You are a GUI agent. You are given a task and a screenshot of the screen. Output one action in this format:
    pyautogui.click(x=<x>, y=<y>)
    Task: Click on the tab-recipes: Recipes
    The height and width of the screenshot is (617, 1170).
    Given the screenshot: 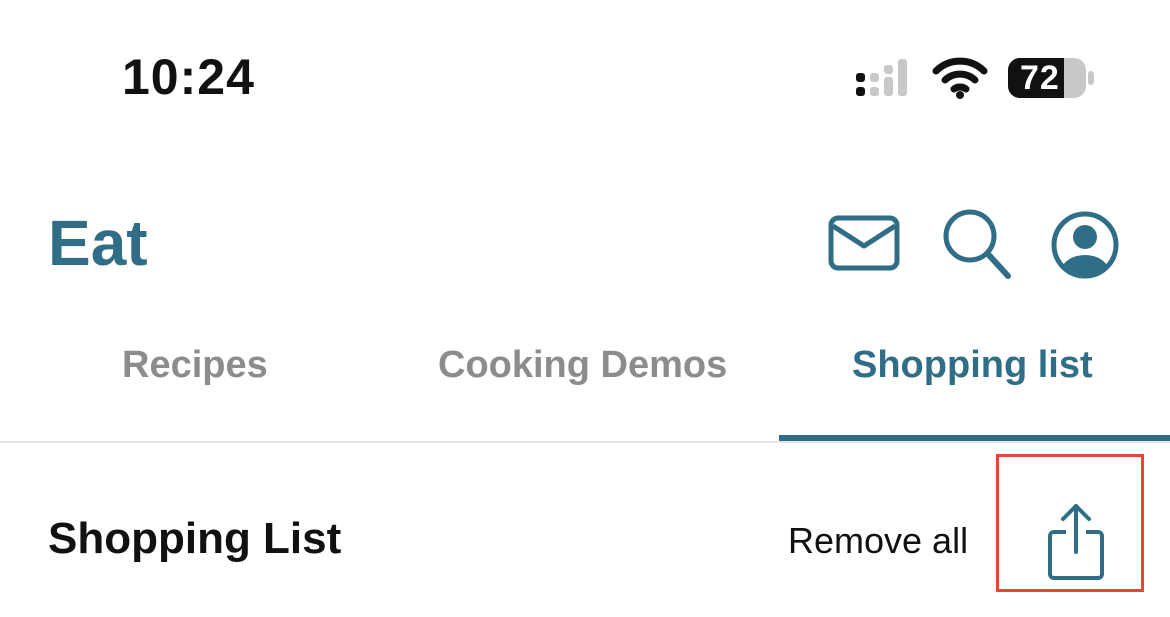 What is the action you would take?
    pyautogui.click(x=195, y=365)
    